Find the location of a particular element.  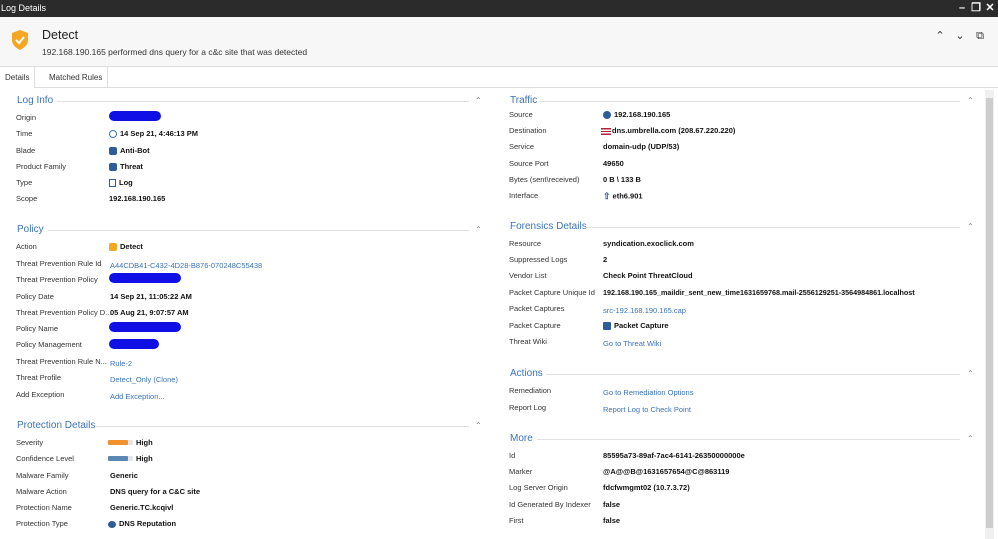

section-title-actions: Actions is located at coordinates (526, 373).